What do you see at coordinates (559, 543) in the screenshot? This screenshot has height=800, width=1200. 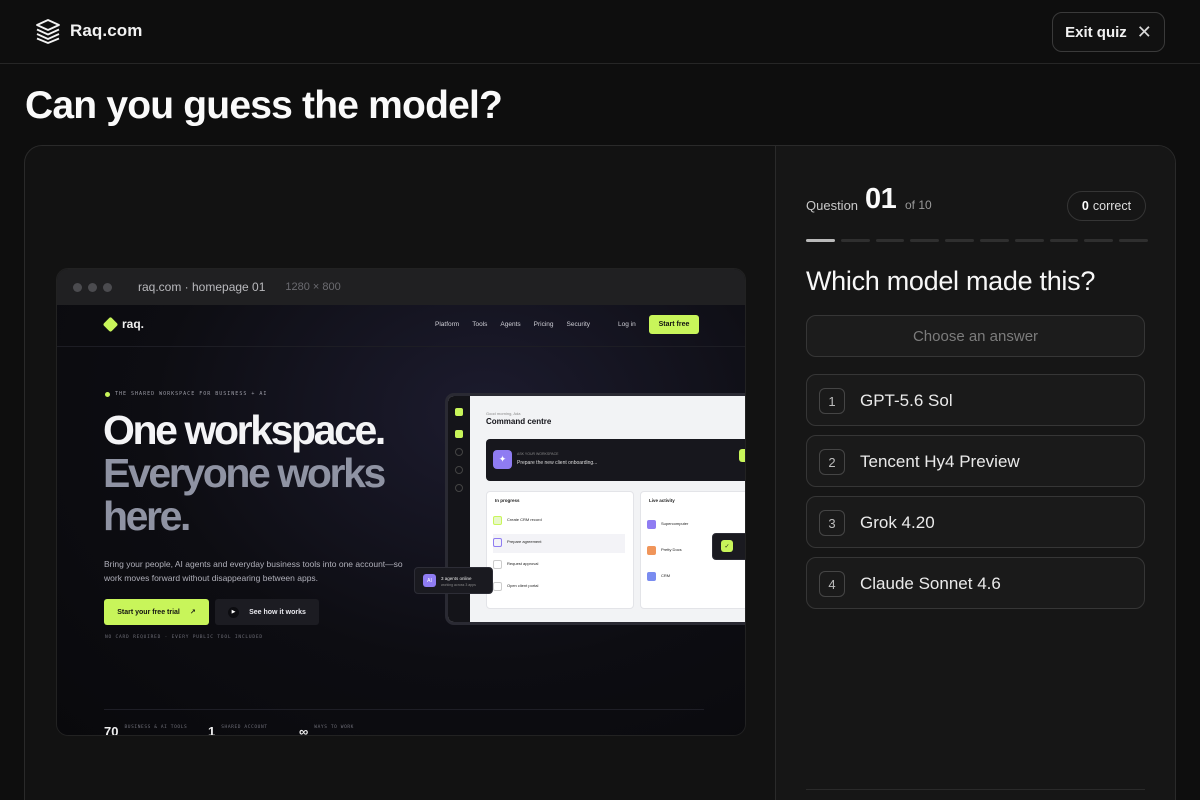 I see `preview-task-row: Prepare agreement` at bounding box center [559, 543].